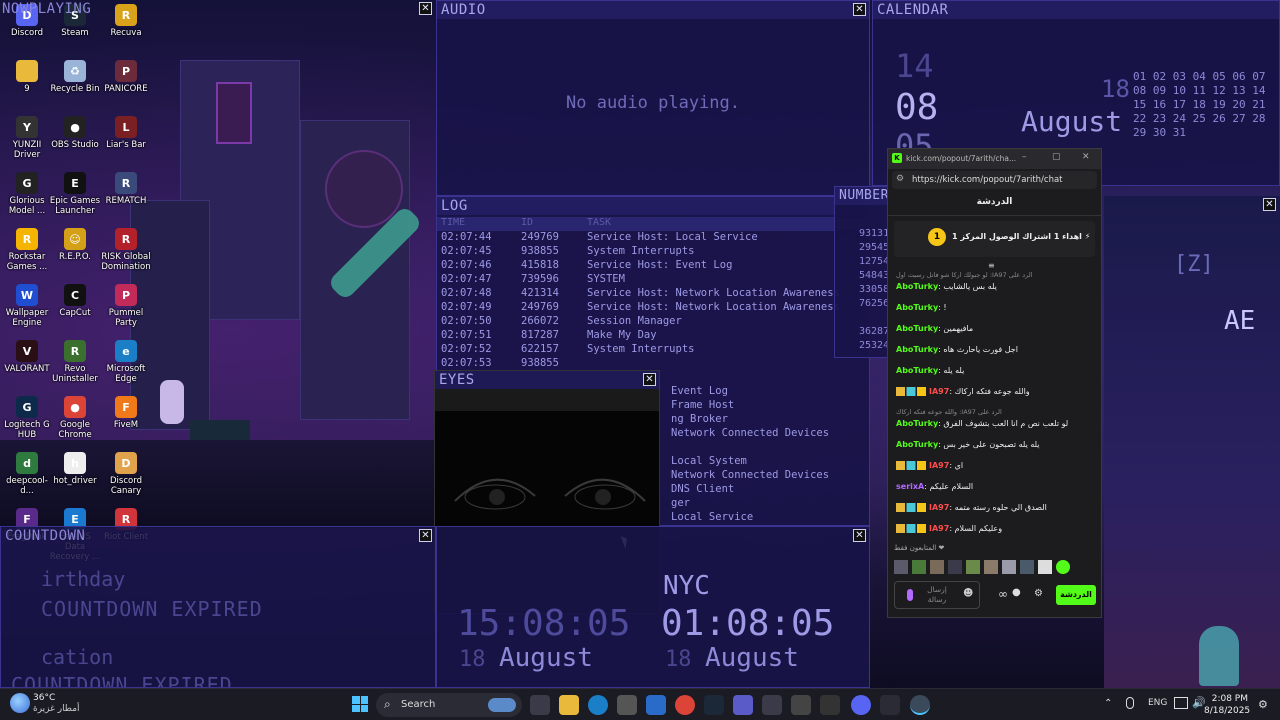 Image resolution: width=1280 pixels, height=720 pixels. Describe the element at coordinates (991, 265) in the screenshot. I see `menu-icon: ≡` at that location.